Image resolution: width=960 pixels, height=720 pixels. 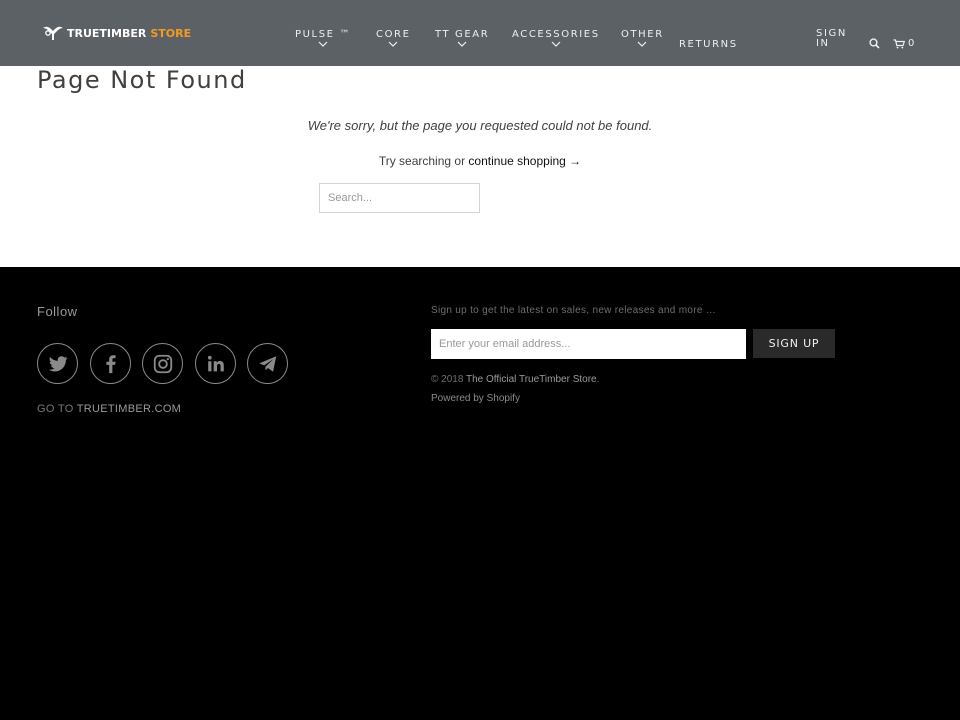 I want to click on newsletter-email-input, so click(x=588, y=344).